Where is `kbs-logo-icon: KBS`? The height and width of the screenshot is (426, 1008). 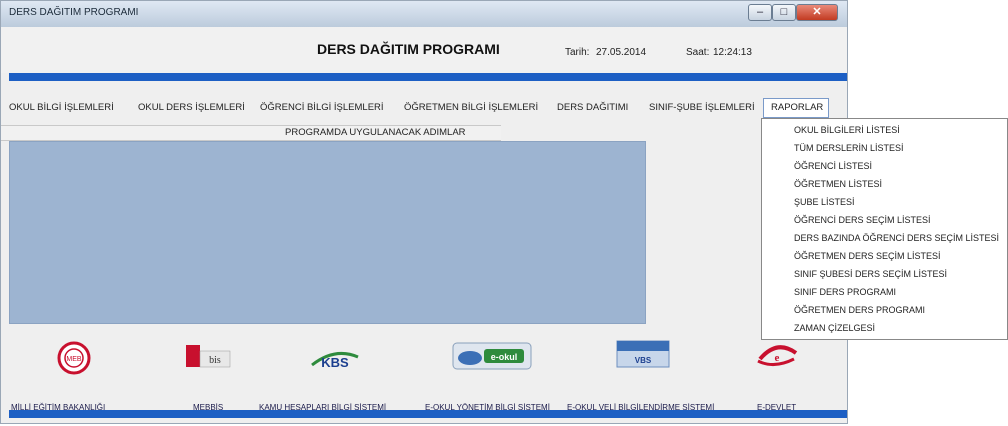
kbs-logo-icon: KBS is located at coordinates (335, 358).